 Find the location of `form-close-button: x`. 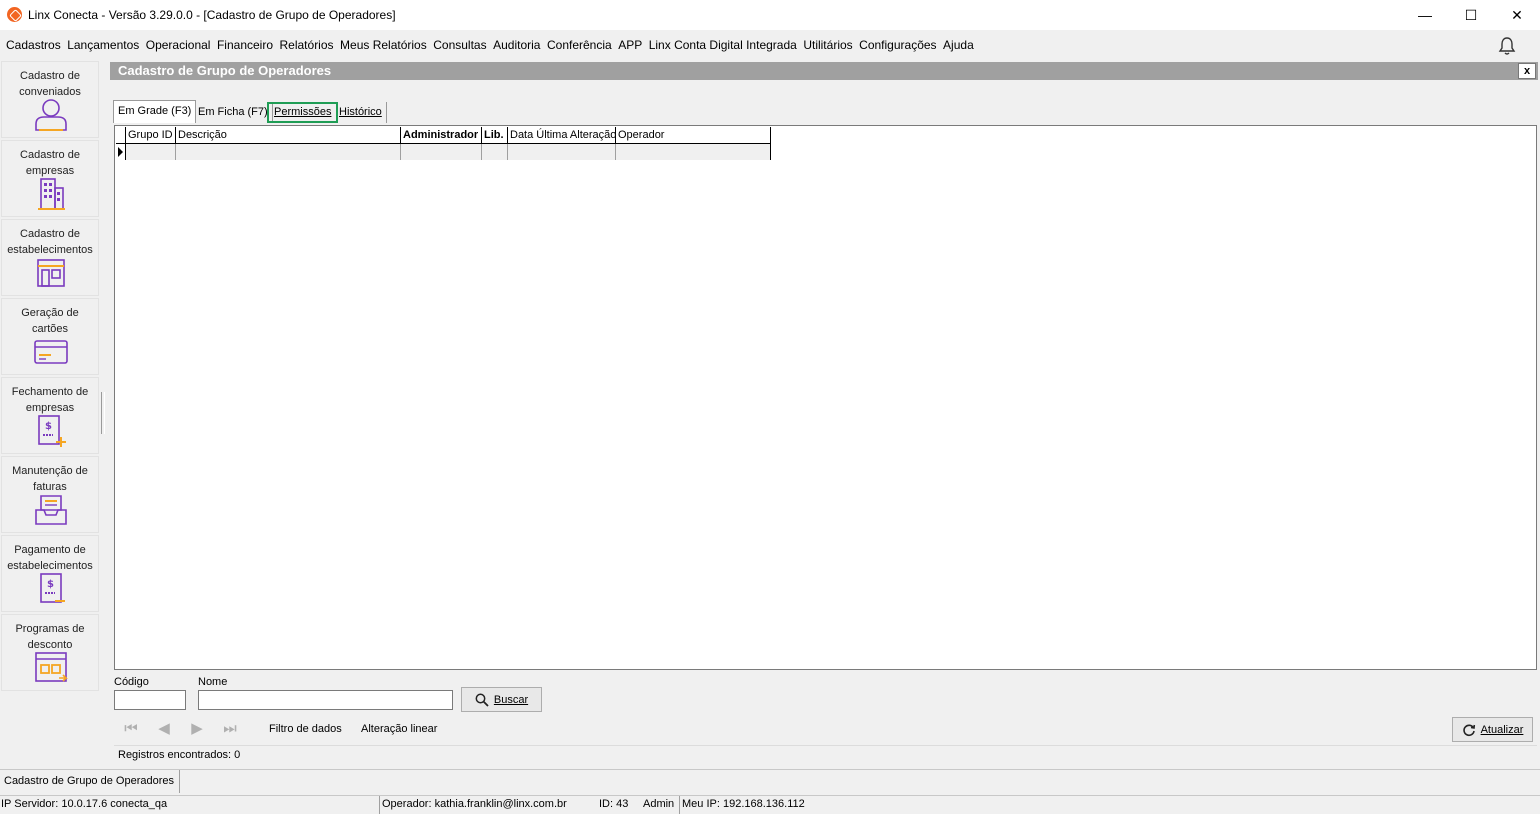

form-close-button: x is located at coordinates (1527, 71).